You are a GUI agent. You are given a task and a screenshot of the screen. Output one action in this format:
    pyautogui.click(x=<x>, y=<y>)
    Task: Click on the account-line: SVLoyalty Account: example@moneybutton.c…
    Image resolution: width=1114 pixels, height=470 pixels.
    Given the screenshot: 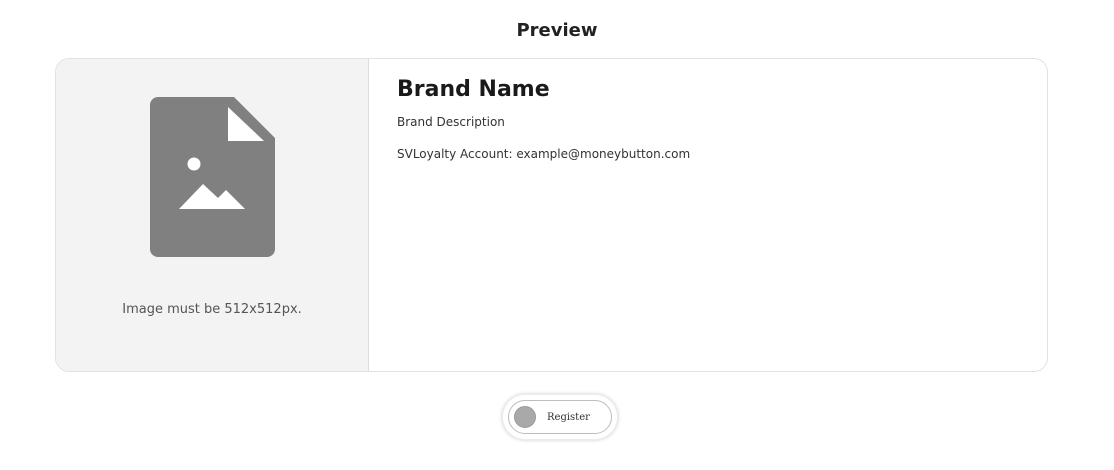 What is the action you would take?
    pyautogui.click(x=544, y=154)
    